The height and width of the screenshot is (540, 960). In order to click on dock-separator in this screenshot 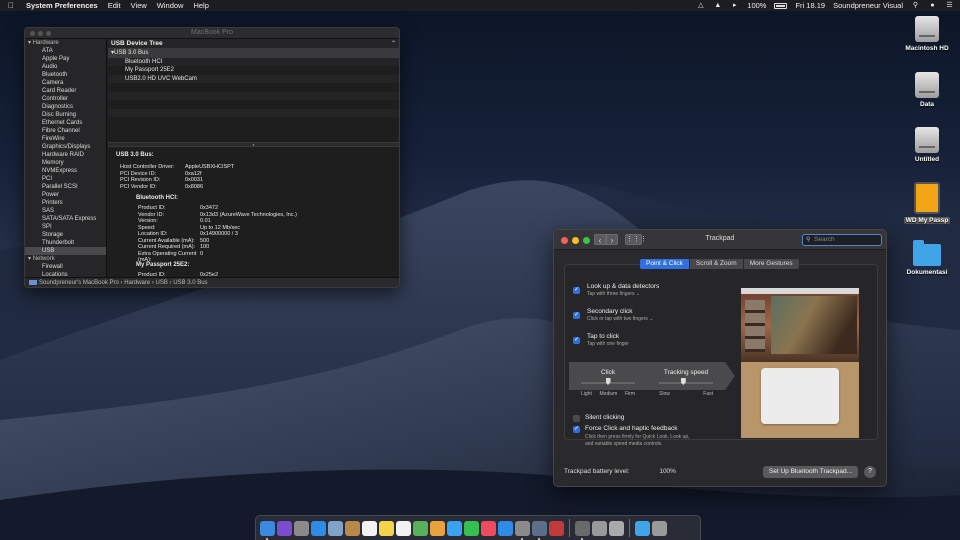, I will do `click(569, 528)`.